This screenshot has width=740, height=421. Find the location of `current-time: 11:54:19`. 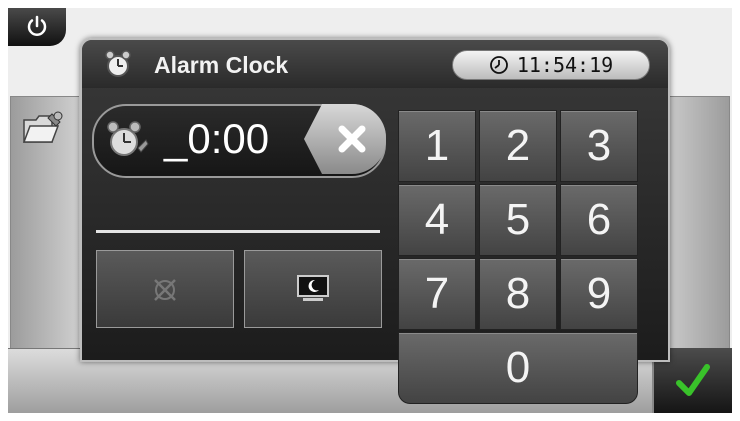

current-time: 11:54:19 is located at coordinates (565, 65).